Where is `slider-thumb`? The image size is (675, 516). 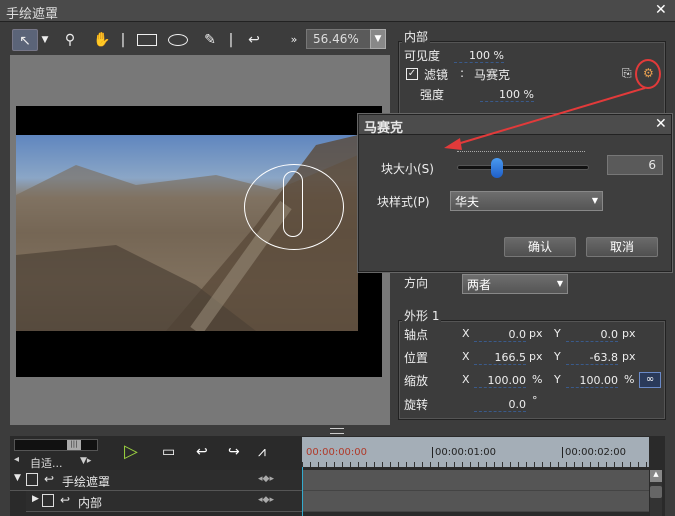
slider-thumb is located at coordinates (496, 168).